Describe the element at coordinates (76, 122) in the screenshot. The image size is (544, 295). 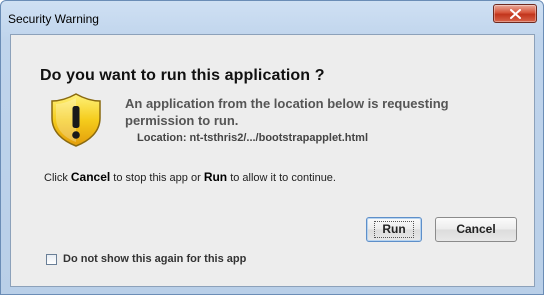
I see `warning-shield-icon` at that location.